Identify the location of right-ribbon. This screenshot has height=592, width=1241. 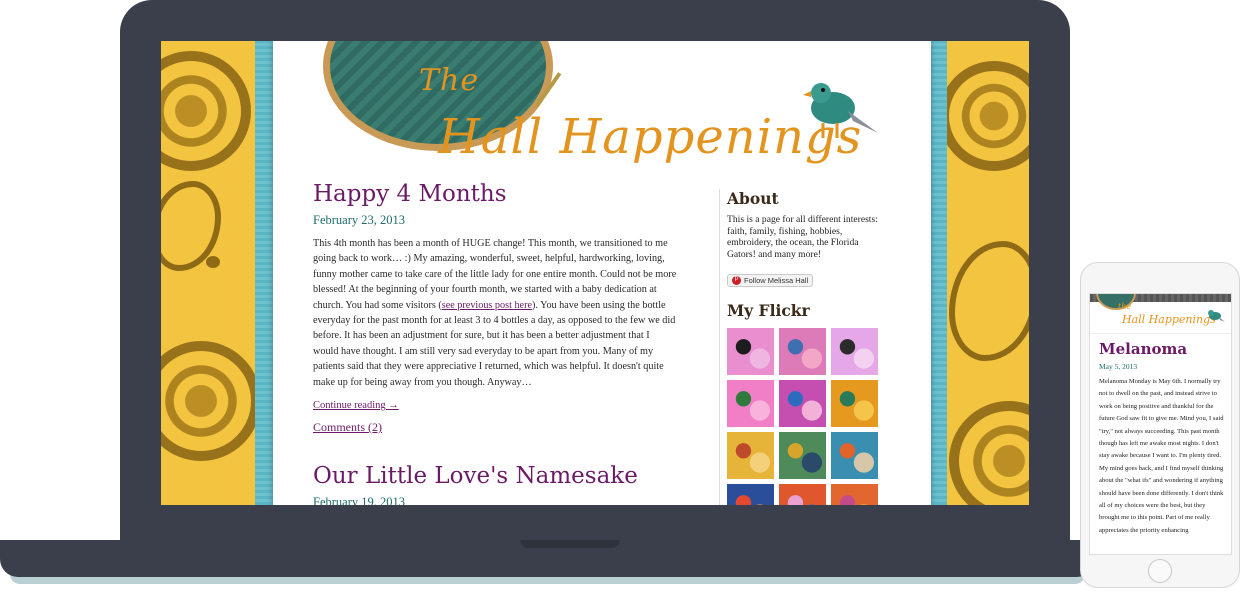
(938, 273).